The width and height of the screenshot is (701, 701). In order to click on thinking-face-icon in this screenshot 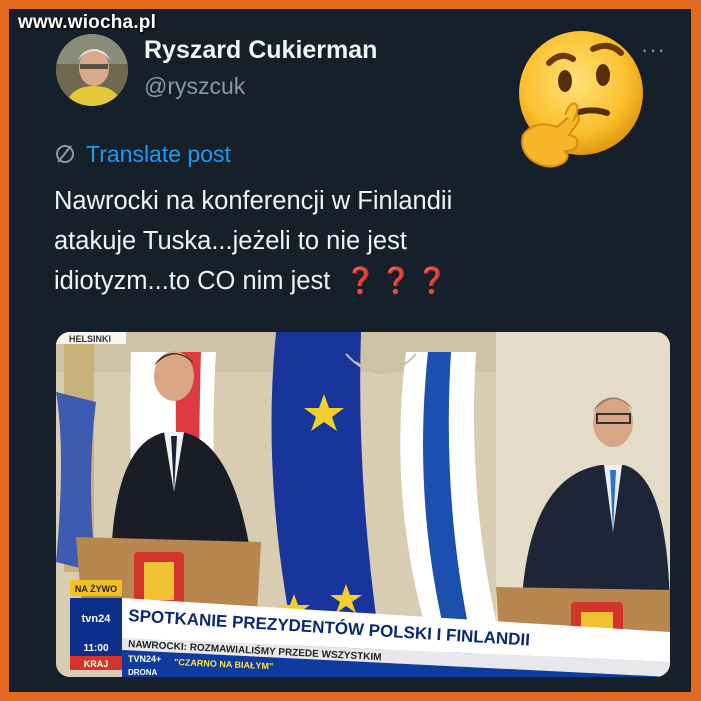, I will do `click(581, 99)`.